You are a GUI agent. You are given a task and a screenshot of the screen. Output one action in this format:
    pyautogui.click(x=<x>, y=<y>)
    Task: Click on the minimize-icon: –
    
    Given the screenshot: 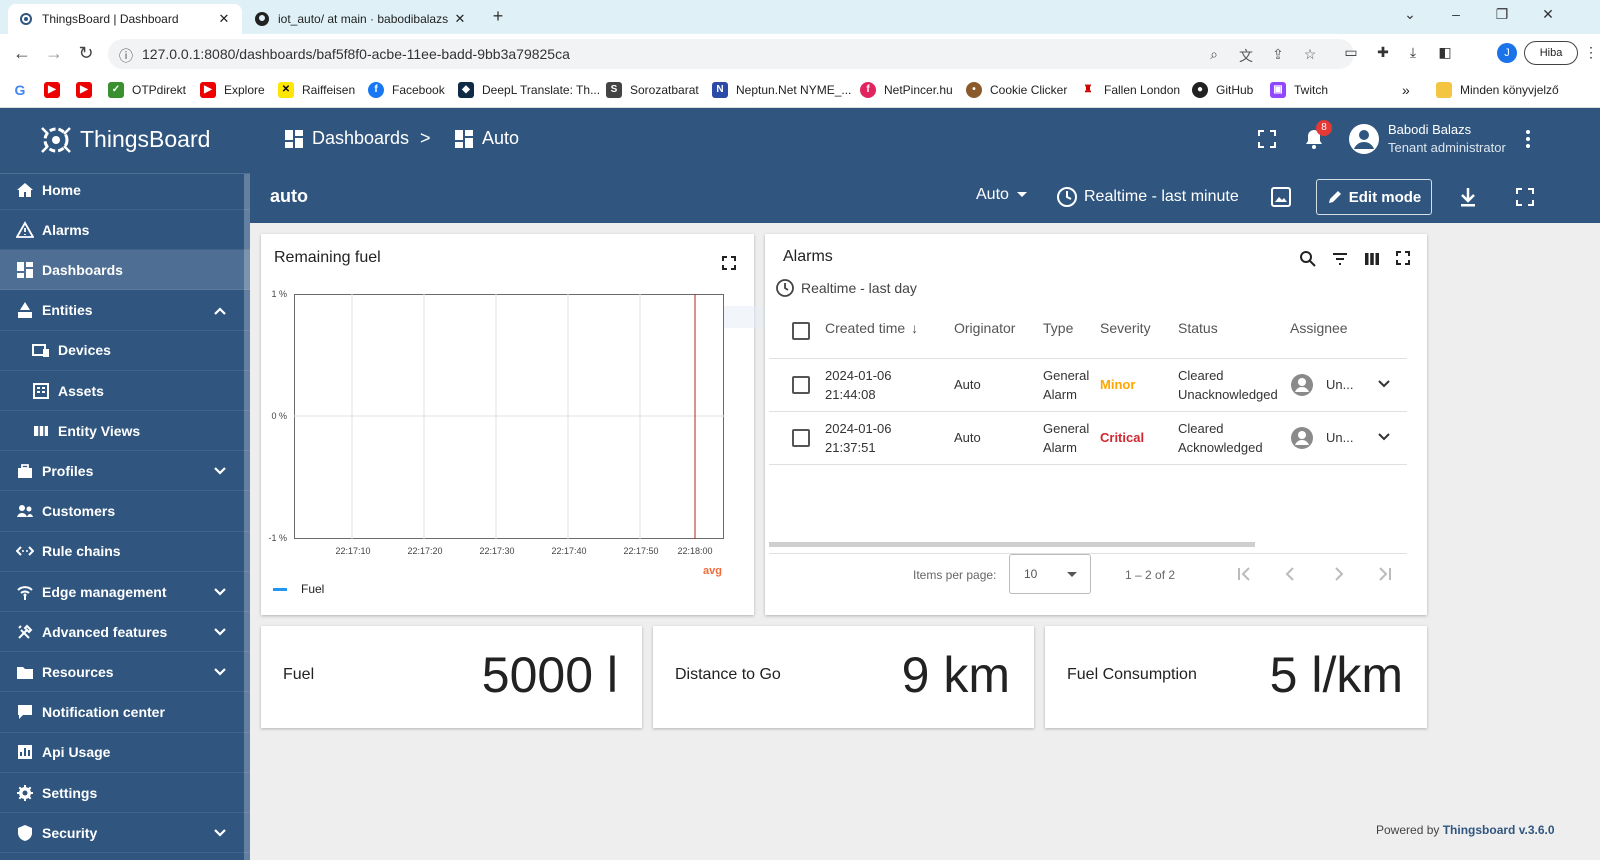 What is the action you would take?
    pyautogui.click(x=1456, y=16)
    